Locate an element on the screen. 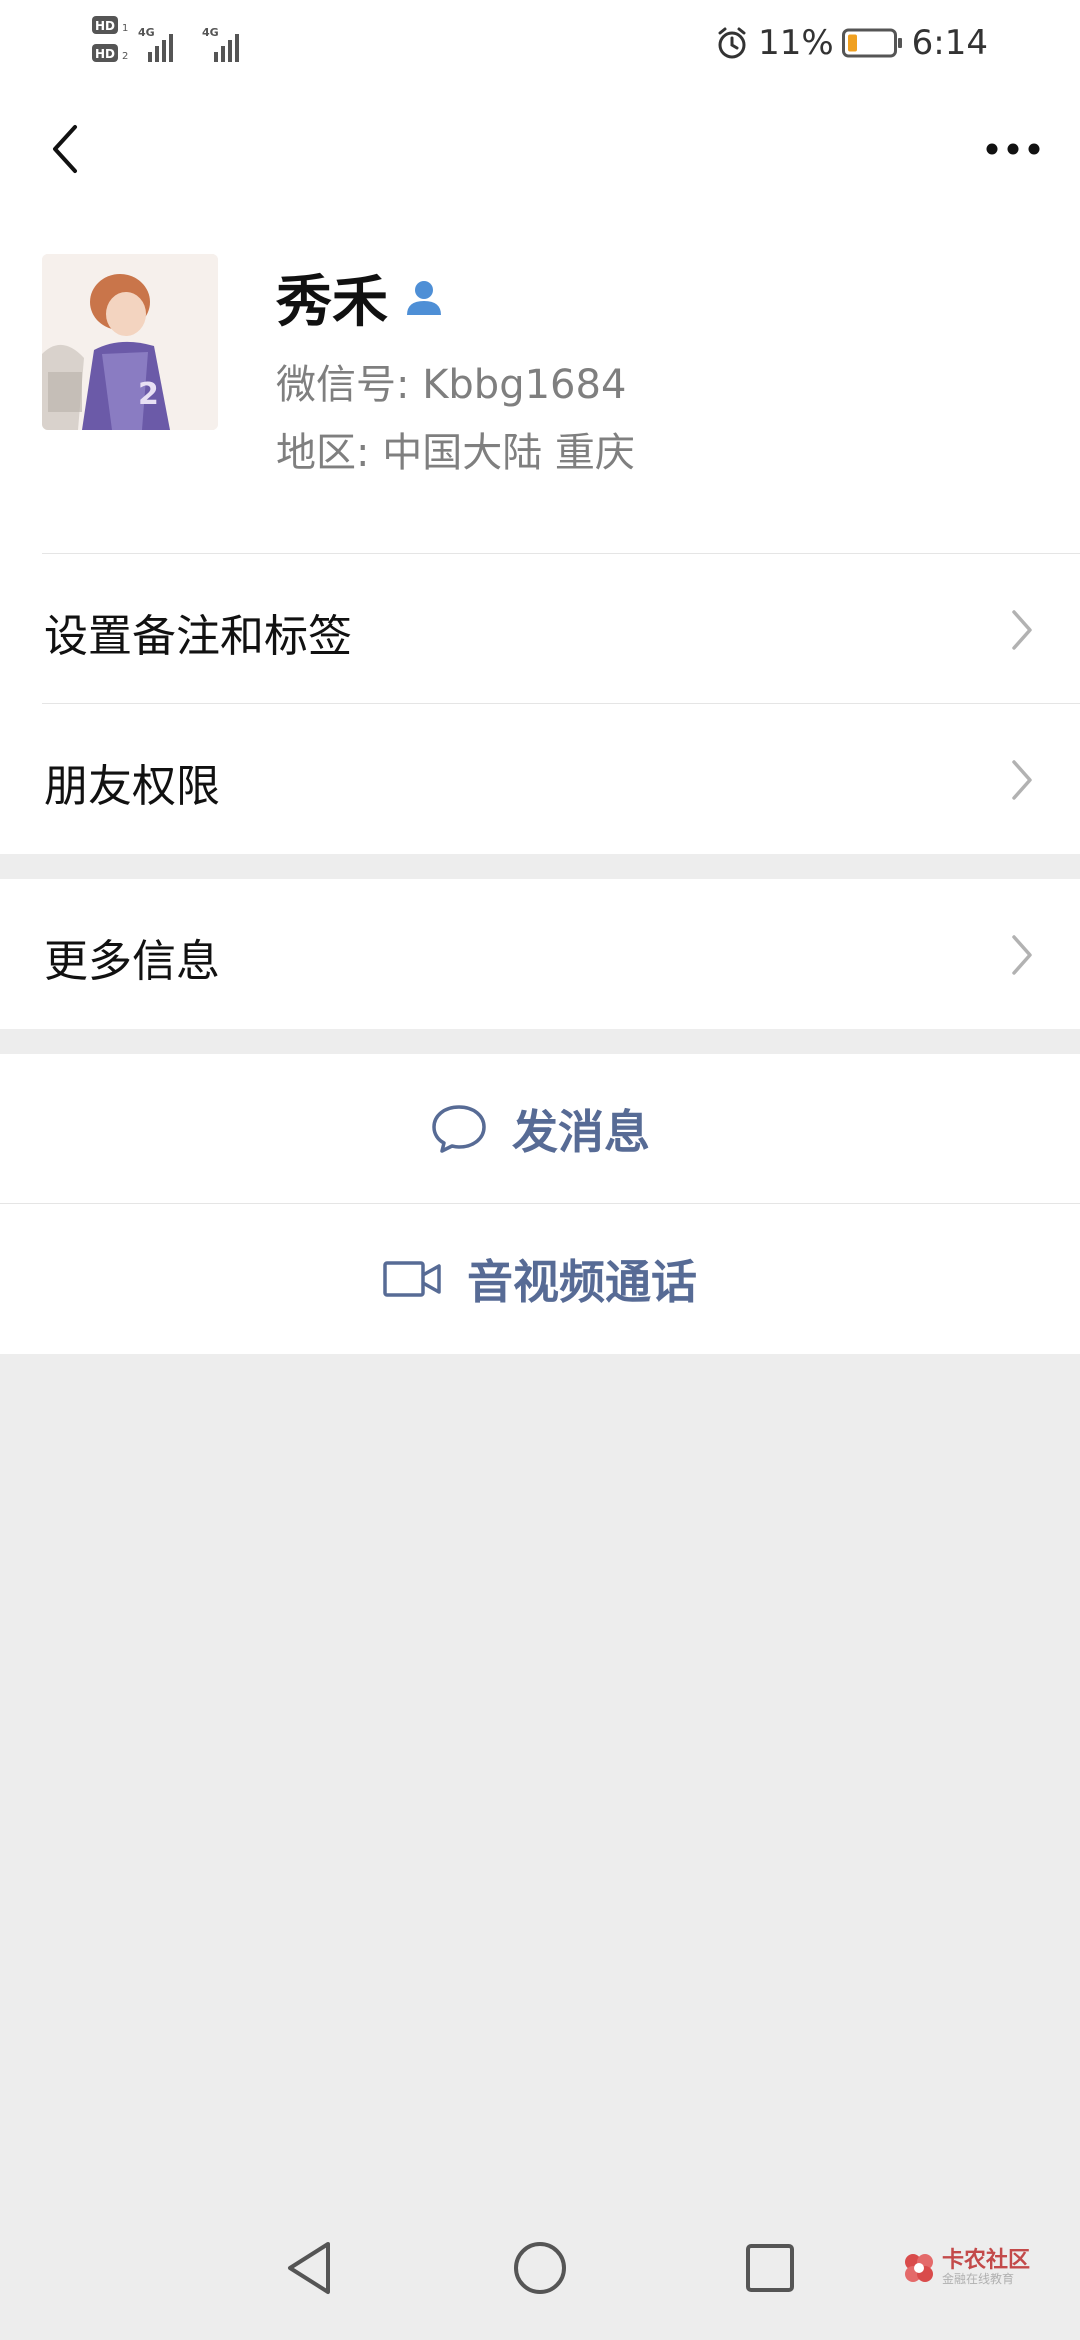  back-chevron-icon is located at coordinates (65, 149).